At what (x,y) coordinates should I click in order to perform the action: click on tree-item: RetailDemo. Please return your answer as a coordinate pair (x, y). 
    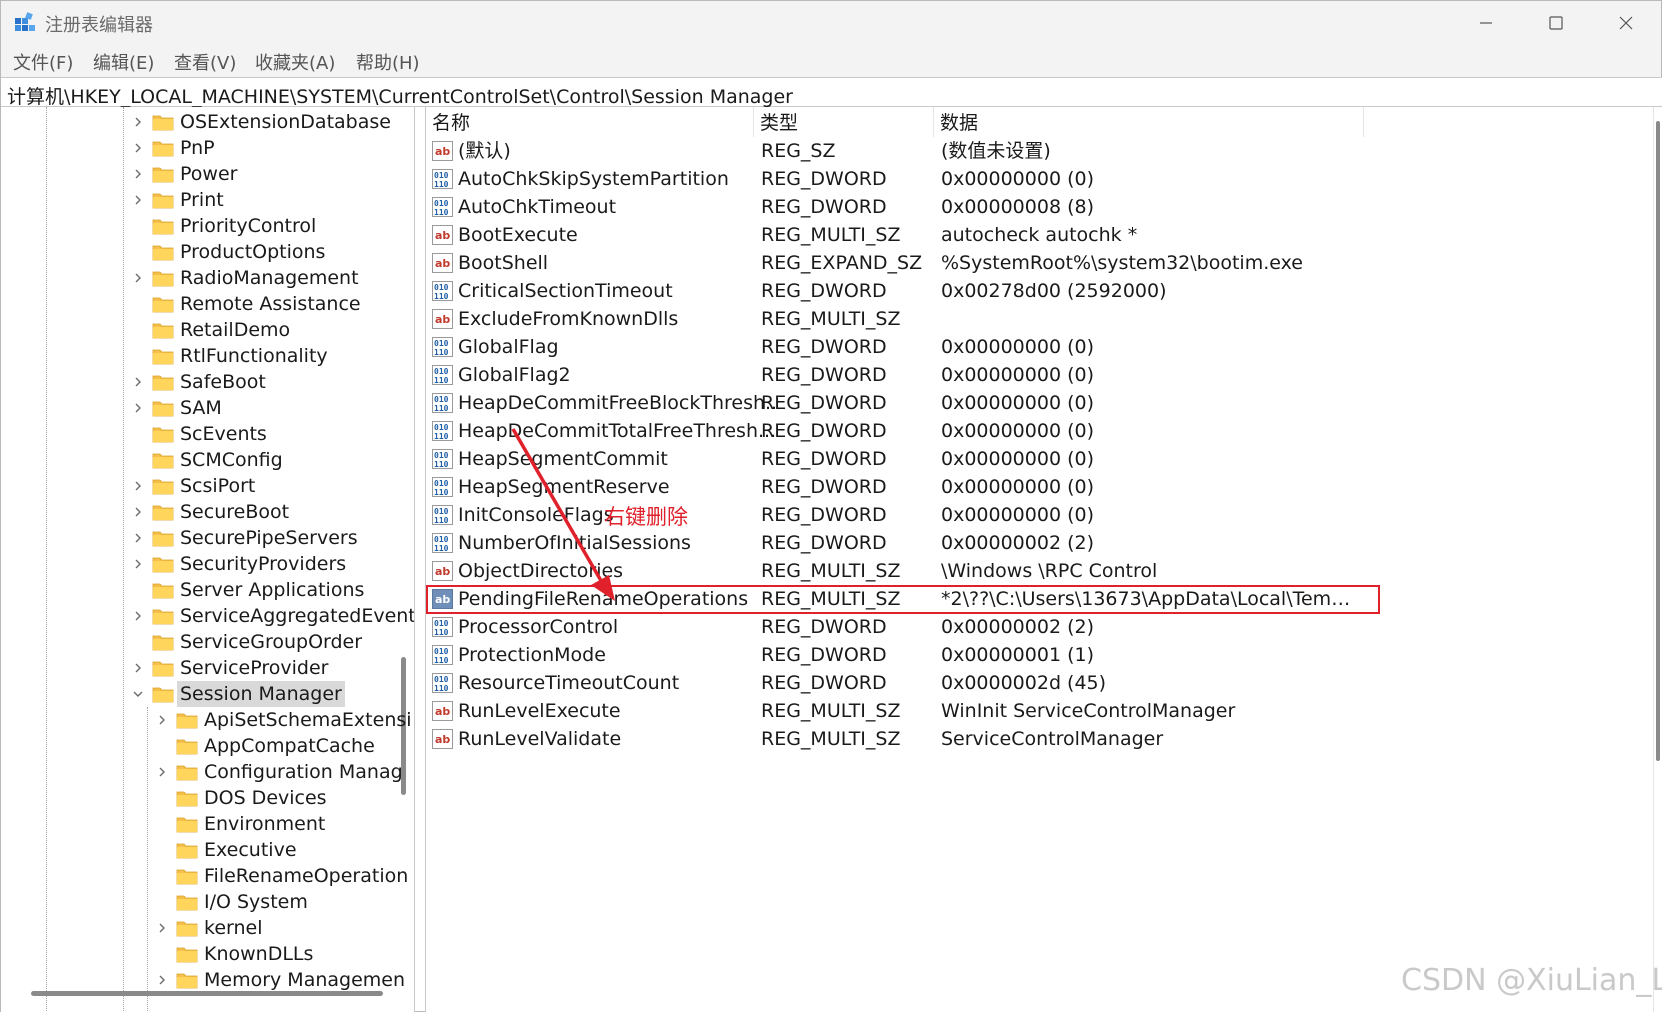
    Looking at the image, I should click on (201, 330).